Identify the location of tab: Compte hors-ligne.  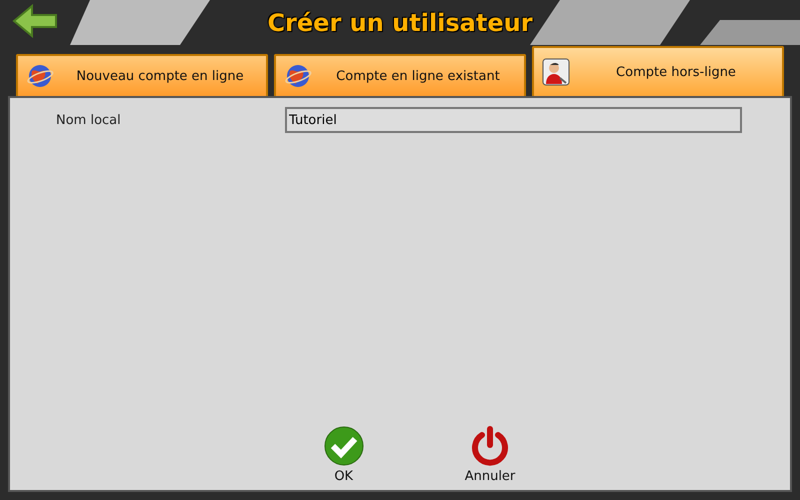
(658, 71).